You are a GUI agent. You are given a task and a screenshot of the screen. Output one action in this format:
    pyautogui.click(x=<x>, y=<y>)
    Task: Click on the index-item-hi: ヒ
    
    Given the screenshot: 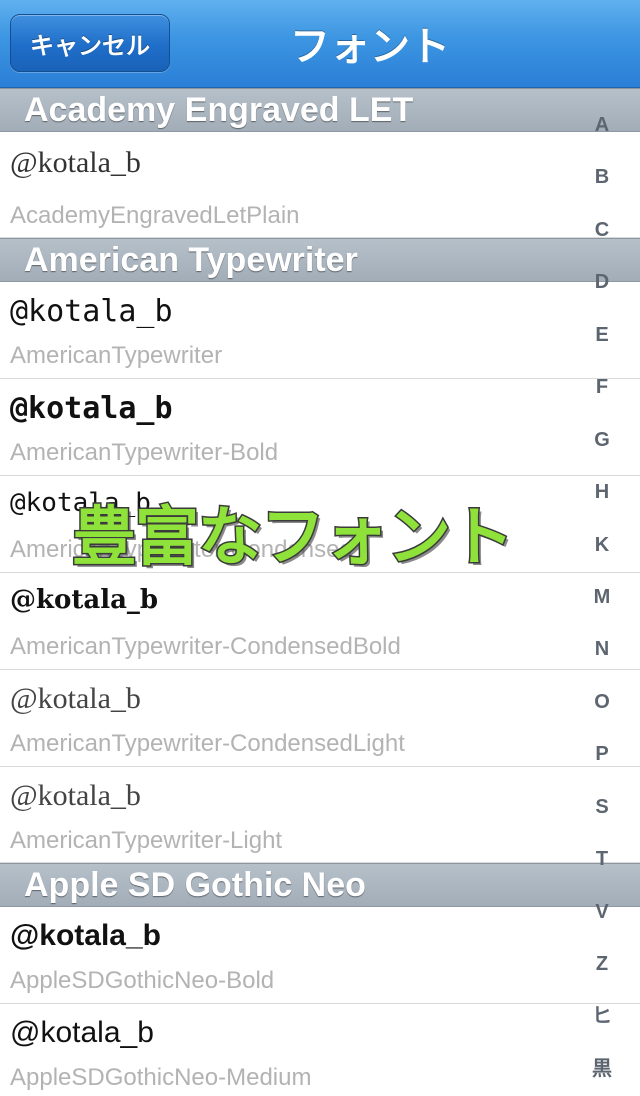 What is the action you would take?
    pyautogui.click(x=602, y=1016)
    